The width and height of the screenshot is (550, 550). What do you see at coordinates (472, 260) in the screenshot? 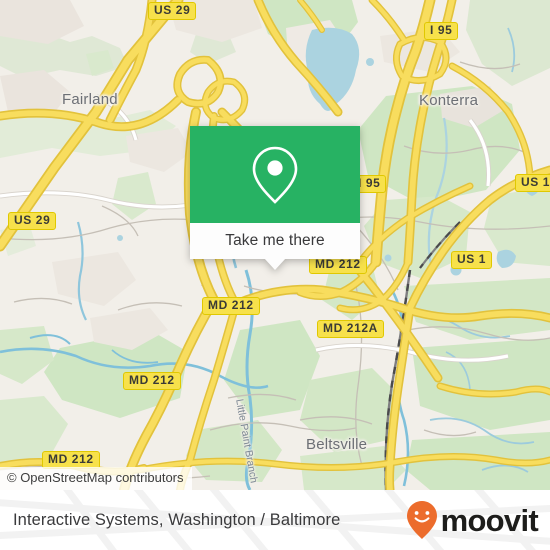
I see `shield-us-1-east: US 1` at bounding box center [472, 260].